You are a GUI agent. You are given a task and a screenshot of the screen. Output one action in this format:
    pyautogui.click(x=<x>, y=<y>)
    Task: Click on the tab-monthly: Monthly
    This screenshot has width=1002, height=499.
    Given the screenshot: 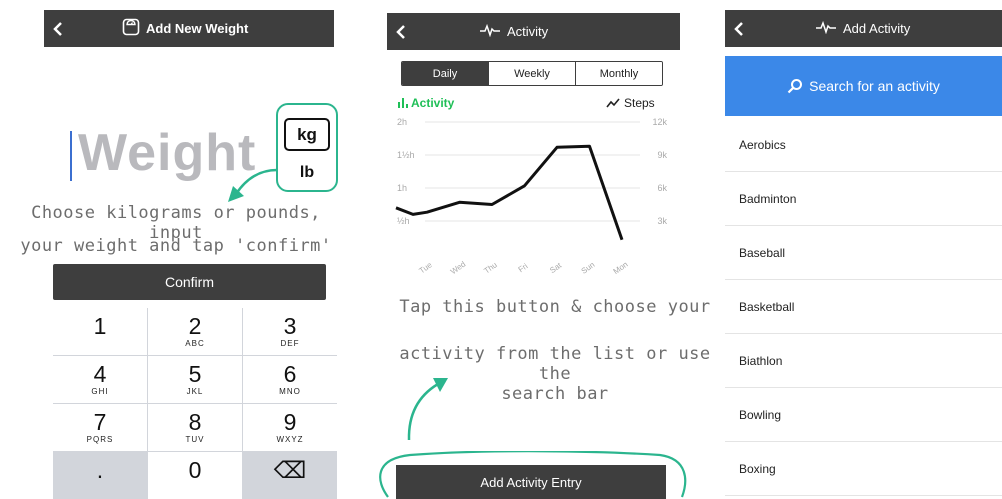 What is the action you would take?
    pyautogui.click(x=619, y=73)
    